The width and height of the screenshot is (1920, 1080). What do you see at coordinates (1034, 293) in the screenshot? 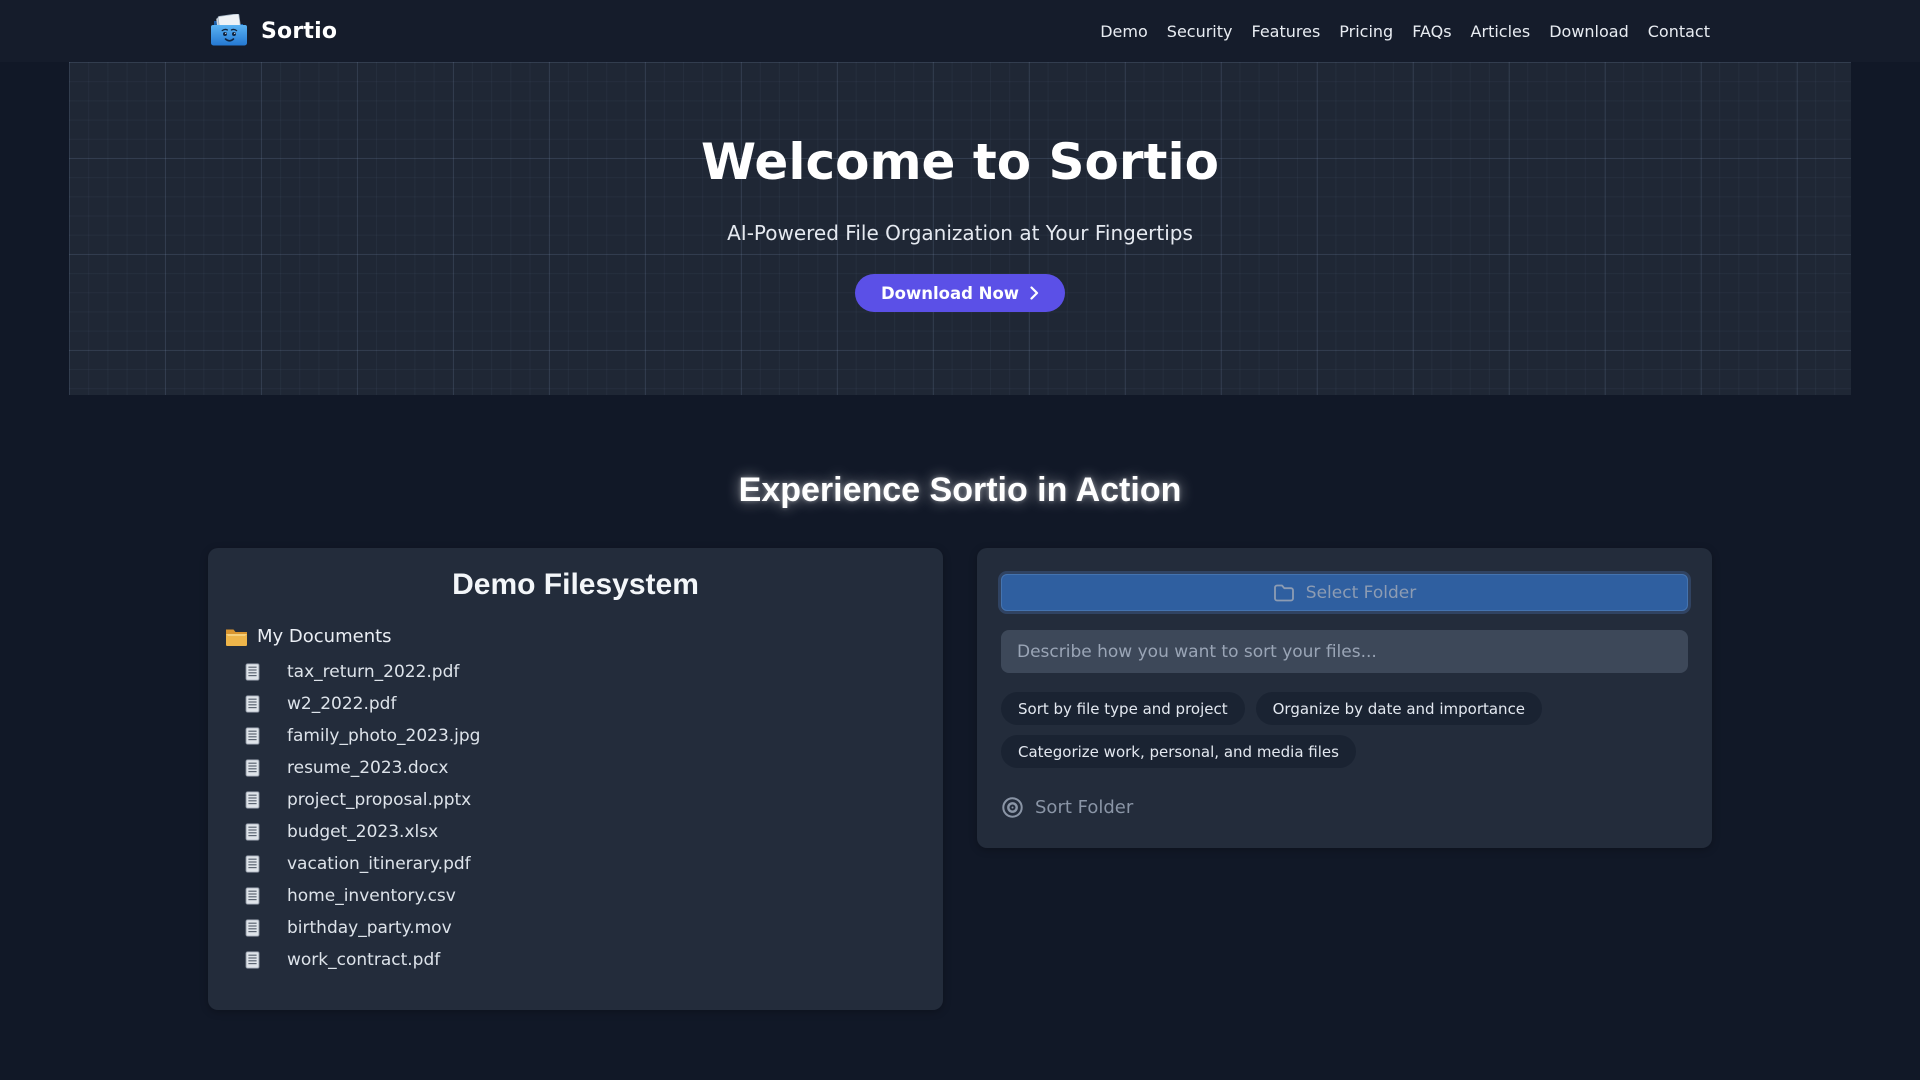
I see `chevron-right-icon` at bounding box center [1034, 293].